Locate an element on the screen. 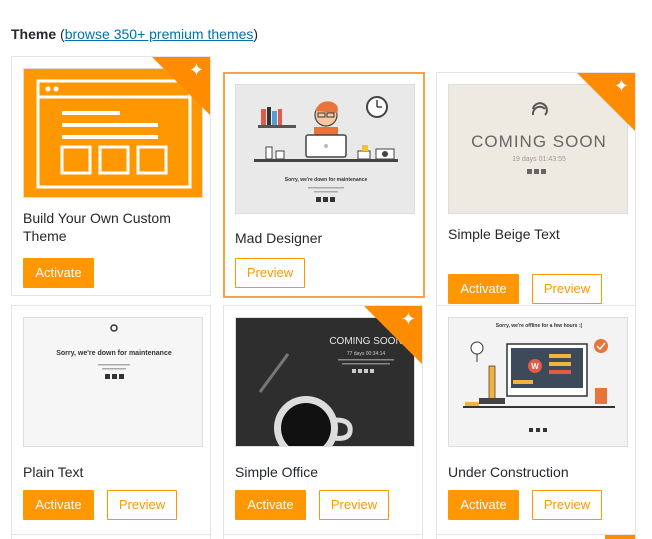  wordpress-logo-icon: W is located at coordinates (535, 366).